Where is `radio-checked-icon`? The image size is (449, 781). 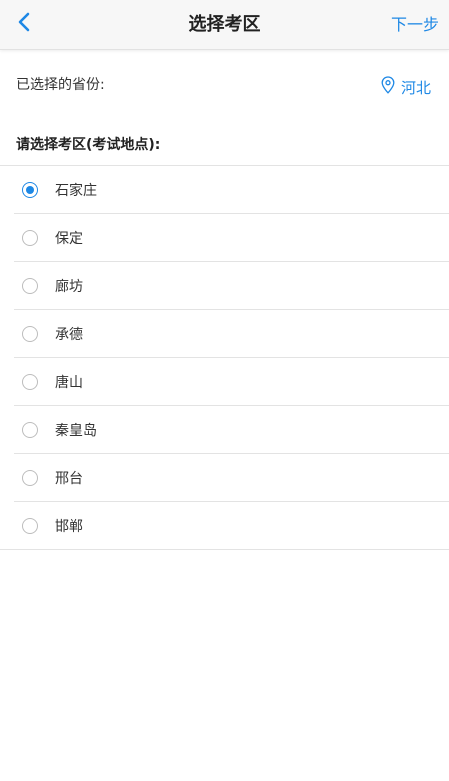 radio-checked-icon is located at coordinates (30, 190).